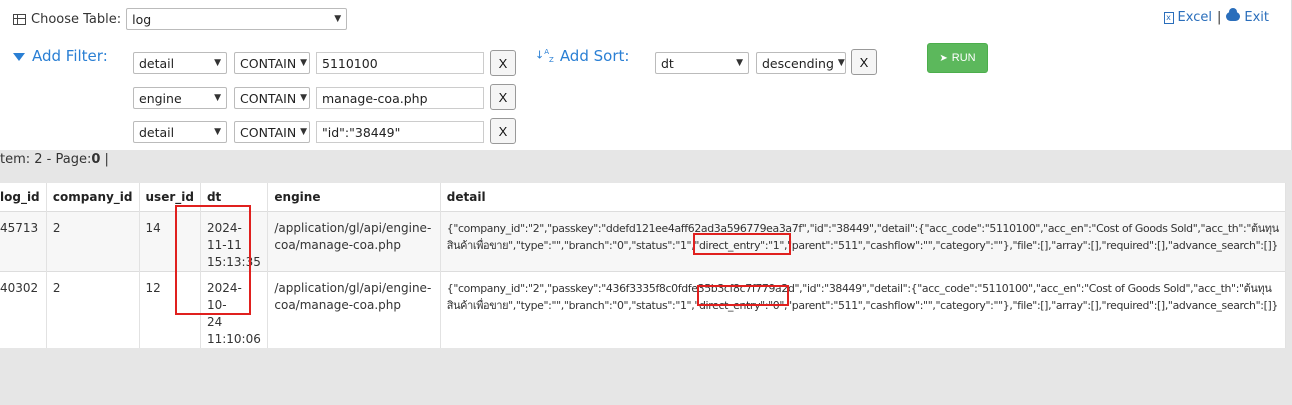  Describe the element at coordinates (19, 19) in the screenshot. I see `table-icon` at that location.